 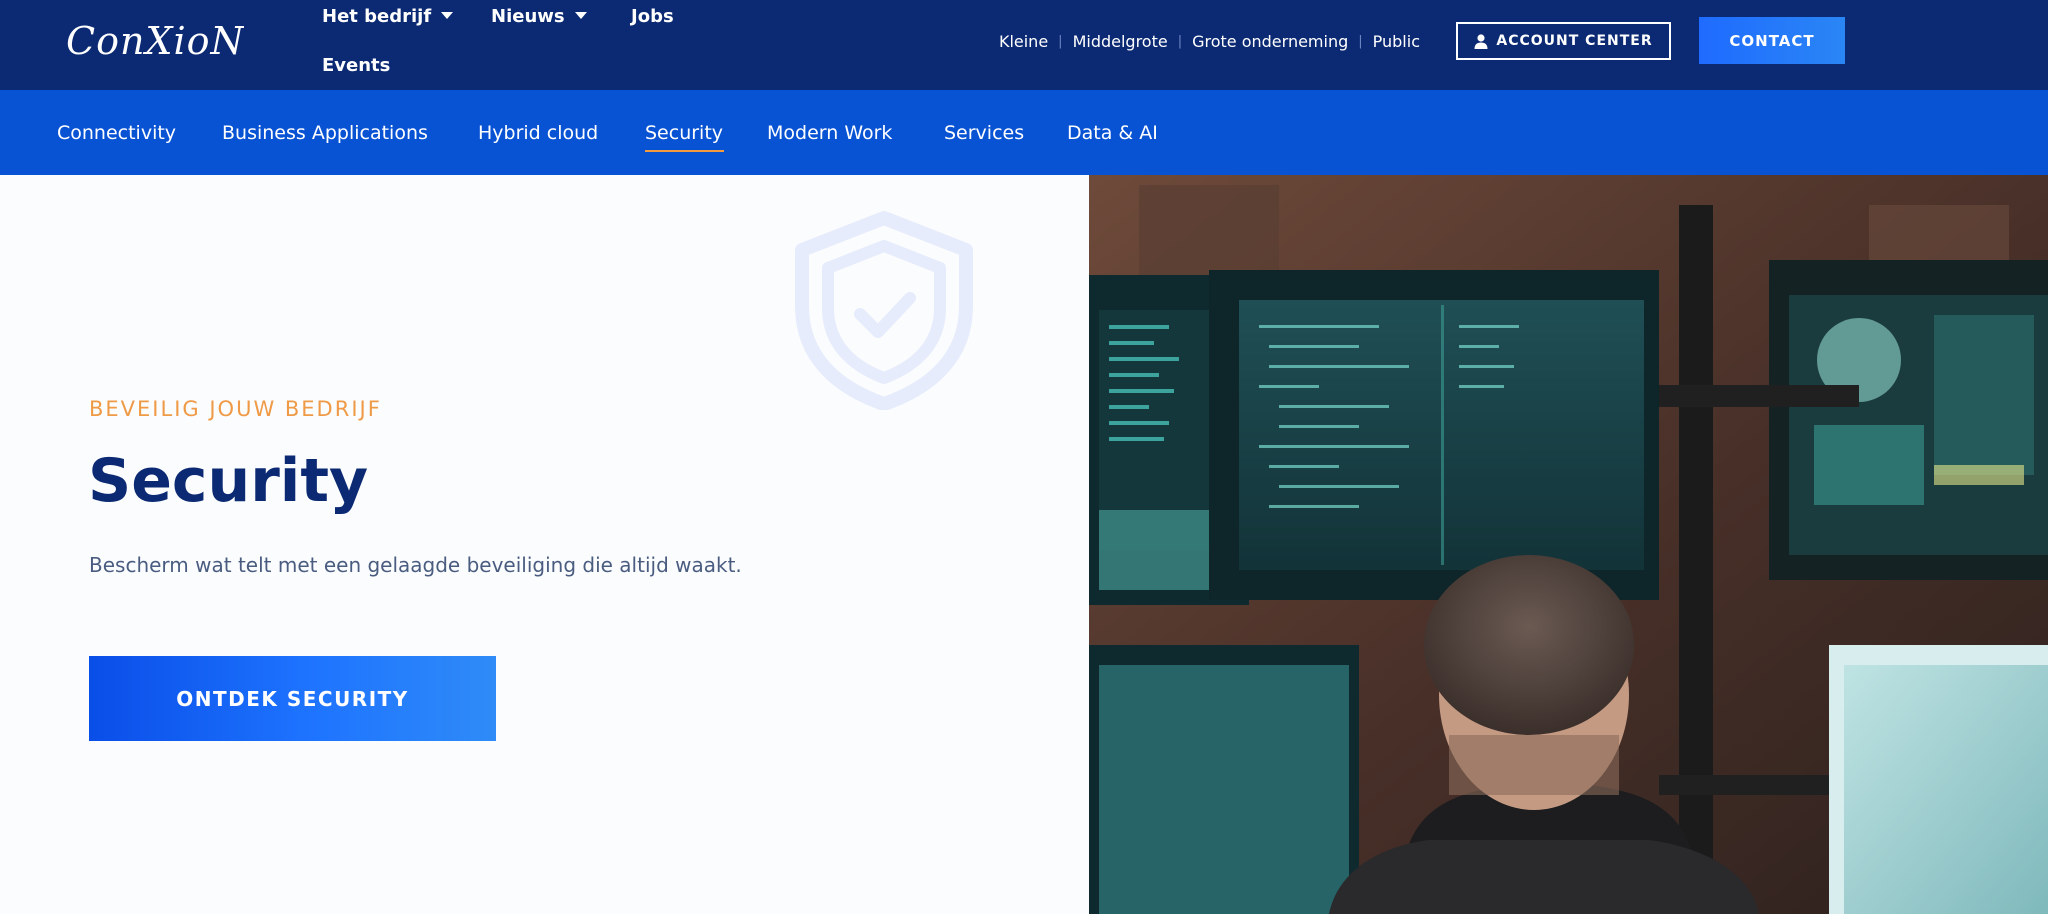 What do you see at coordinates (984, 133) in the screenshot?
I see `tab-services: Services` at bounding box center [984, 133].